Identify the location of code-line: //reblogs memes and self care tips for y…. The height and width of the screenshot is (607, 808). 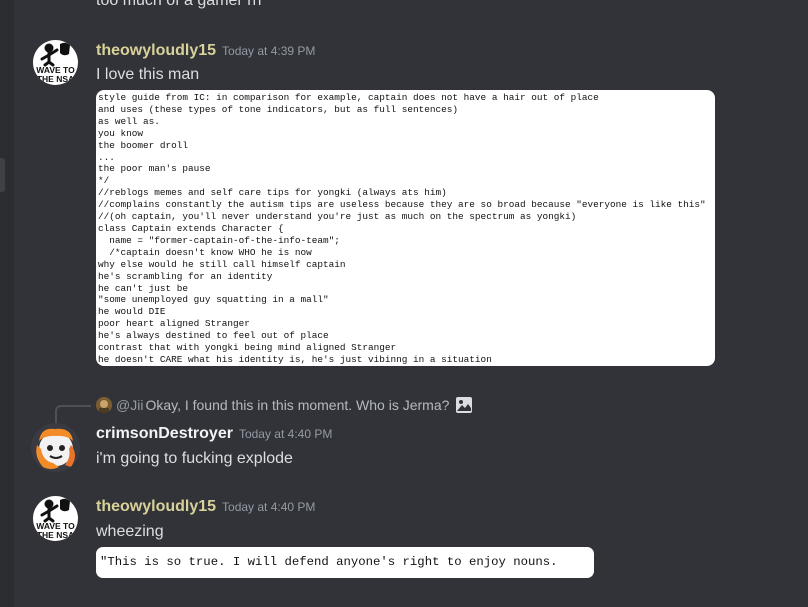
(272, 193).